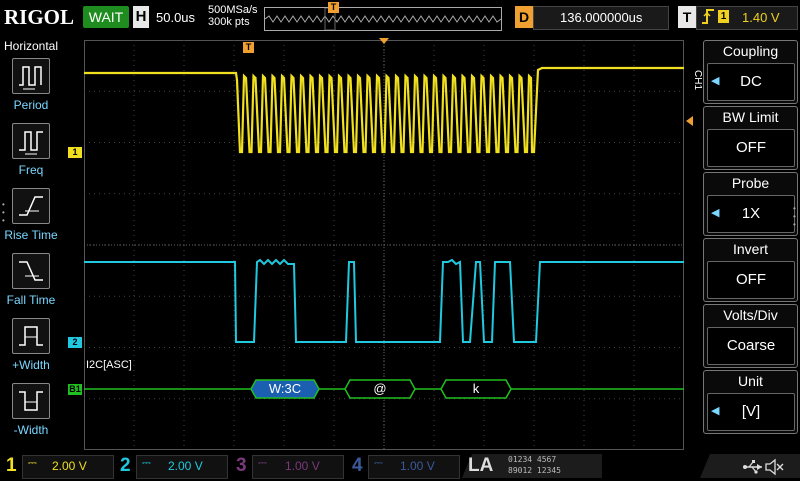  Describe the element at coordinates (761, 17) in the screenshot. I see `trigger-level-value: 1.40 V` at that location.